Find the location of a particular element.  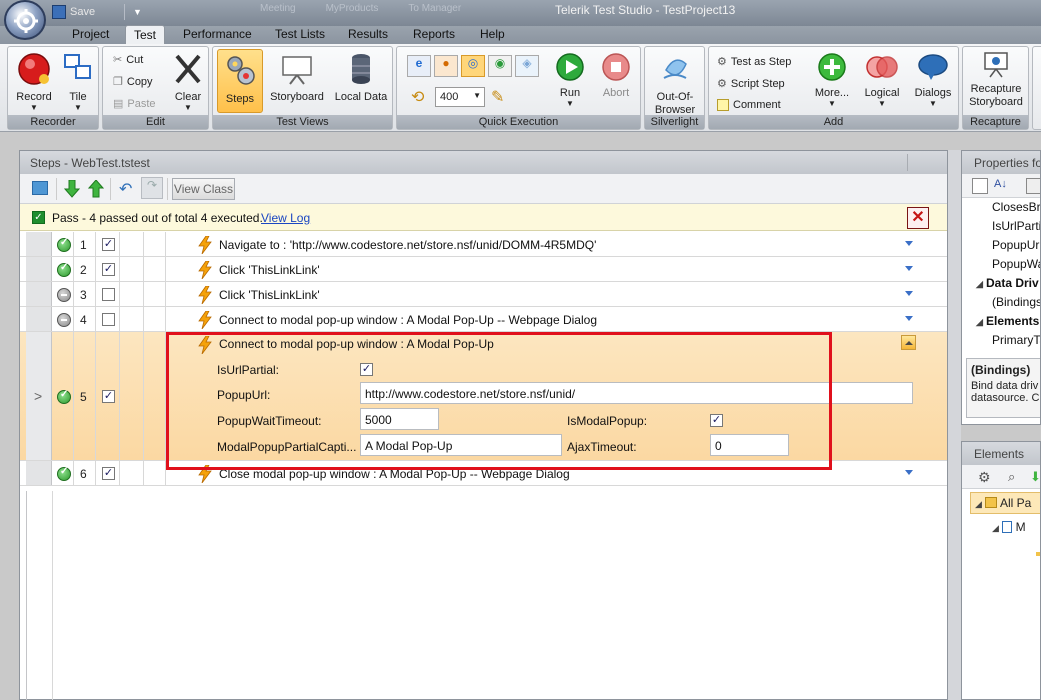

tab-test-lists: Test Lists is located at coordinates (300, 34).